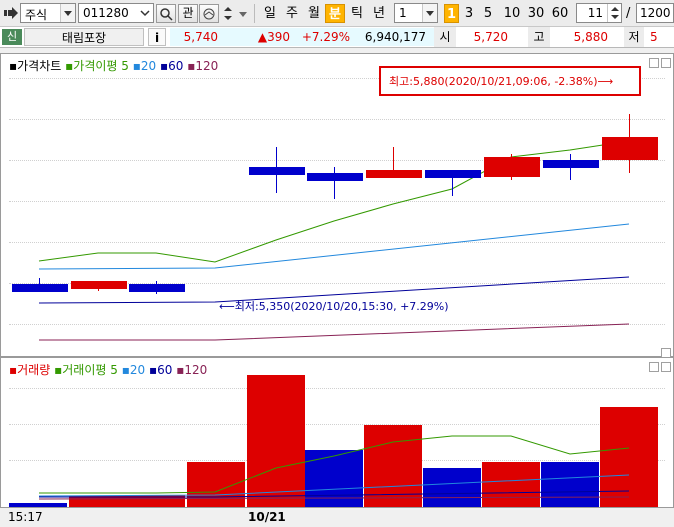 The height and width of the screenshot is (527, 674). I want to click on info-button: i, so click(157, 37).